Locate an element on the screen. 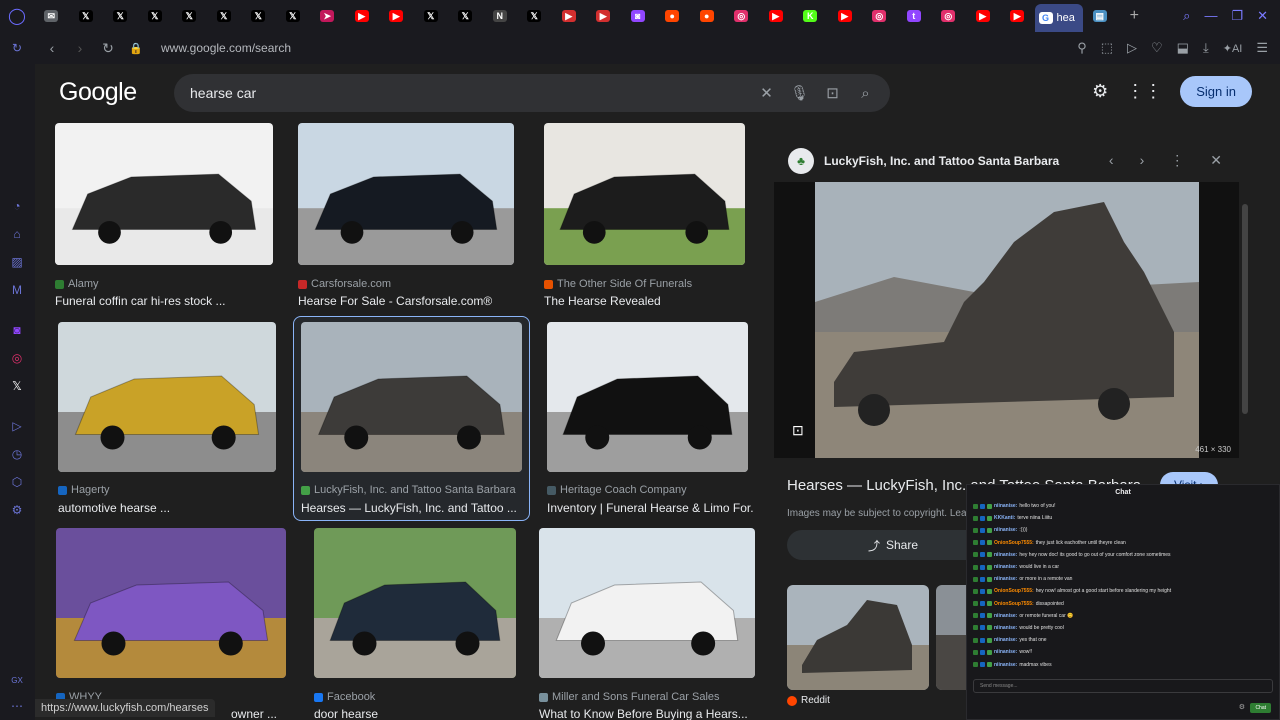 This screenshot has width=1280, height=720. heart-icon: ♡ is located at coordinates (1157, 48).